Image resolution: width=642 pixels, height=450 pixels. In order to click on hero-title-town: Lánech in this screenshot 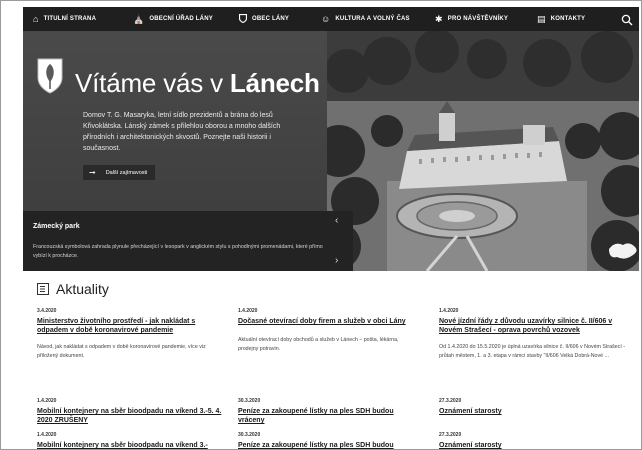, I will do `click(274, 83)`.